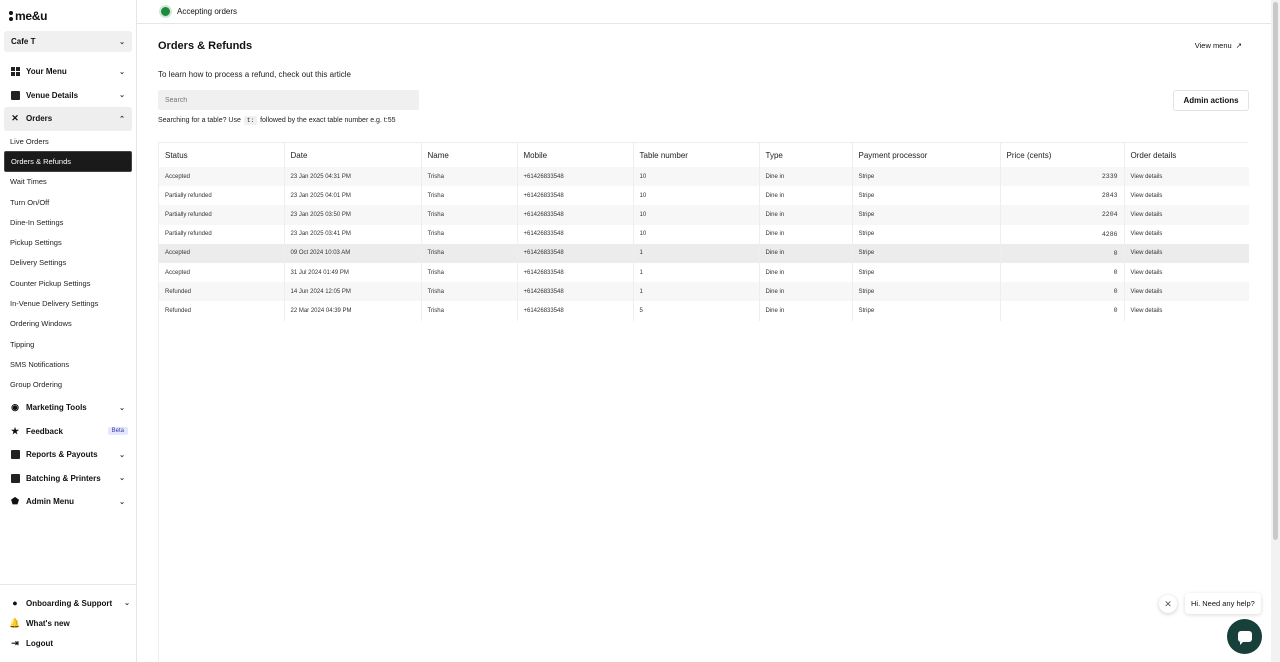 This screenshot has width=1280, height=662. Describe the element at coordinates (1244, 636) in the screenshot. I see `chat-launcher-button` at that location.